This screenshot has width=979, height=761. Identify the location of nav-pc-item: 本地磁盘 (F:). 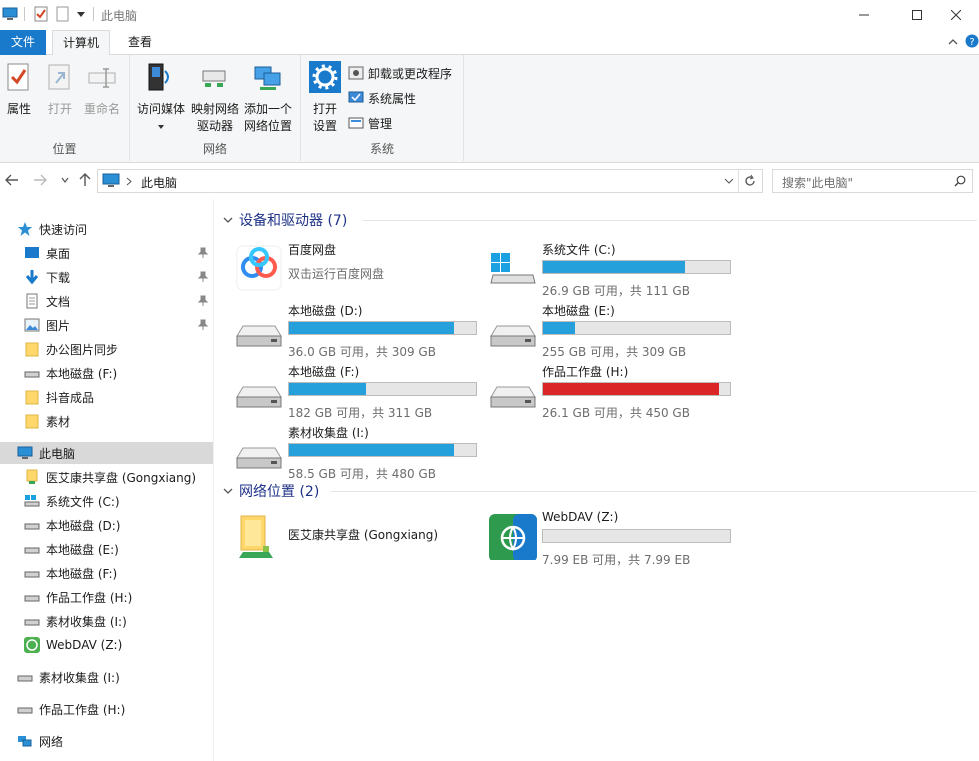
(106, 573).